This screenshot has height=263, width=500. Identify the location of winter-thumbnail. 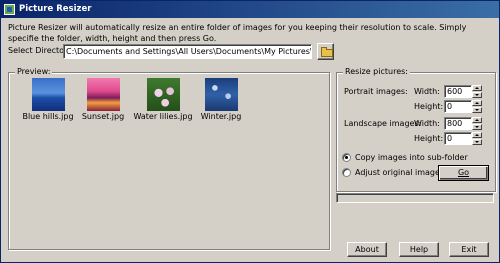
(221, 94).